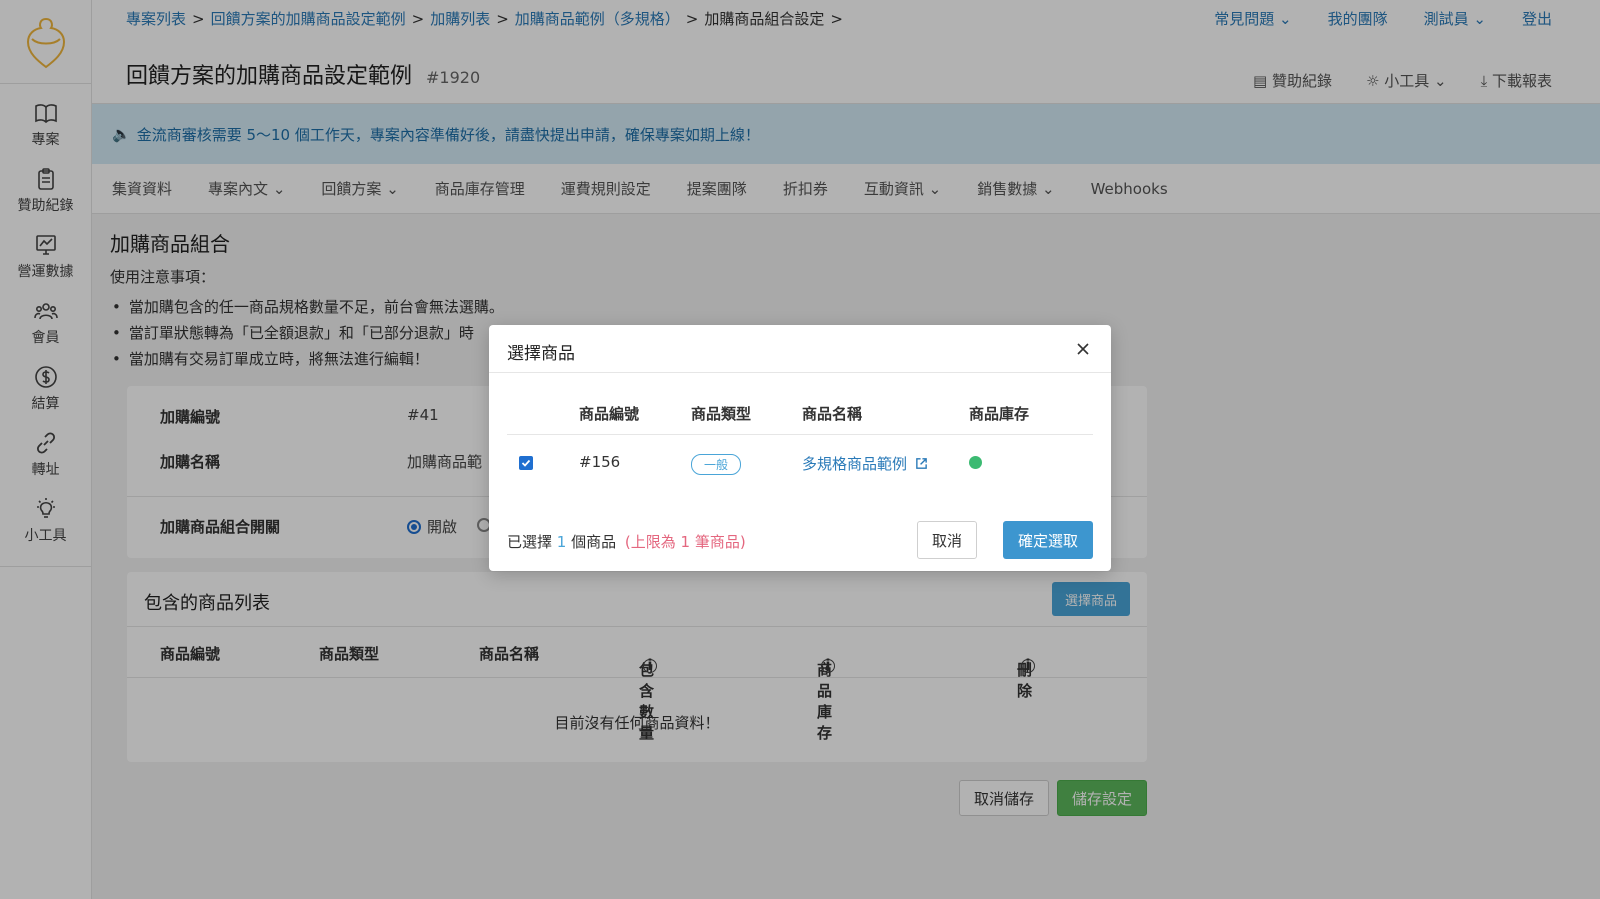  I want to click on modal-cancel-button: 取消, so click(947, 540).